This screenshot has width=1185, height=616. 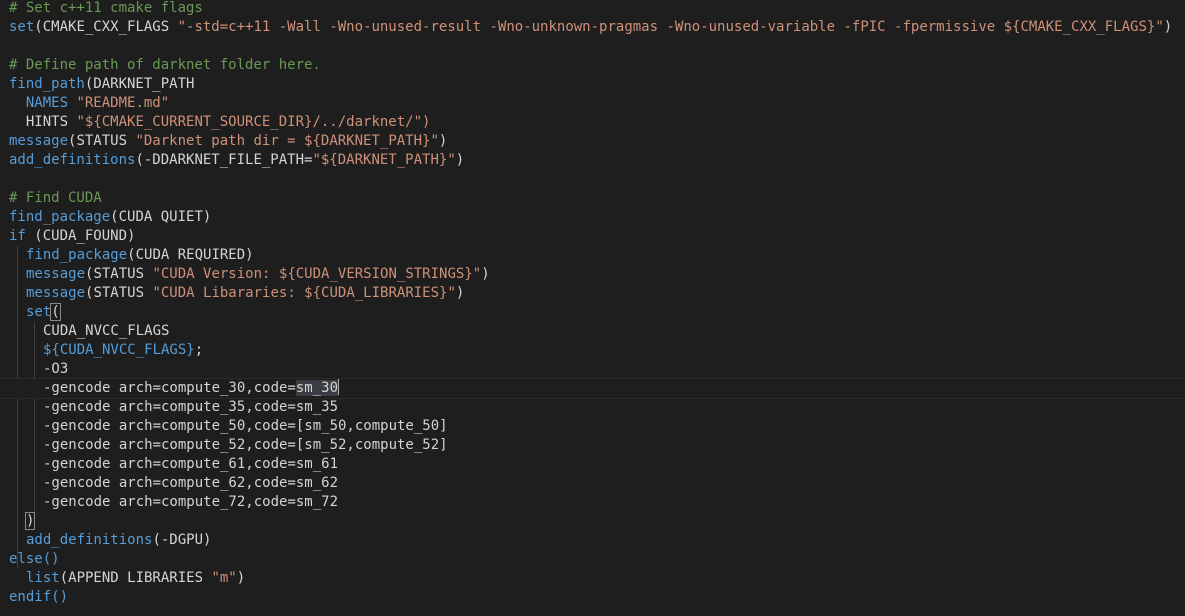 What do you see at coordinates (140, 255) in the screenshot?
I see `code-line: find_package(CUDA REQUIRED)` at bounding box center [140, 255].